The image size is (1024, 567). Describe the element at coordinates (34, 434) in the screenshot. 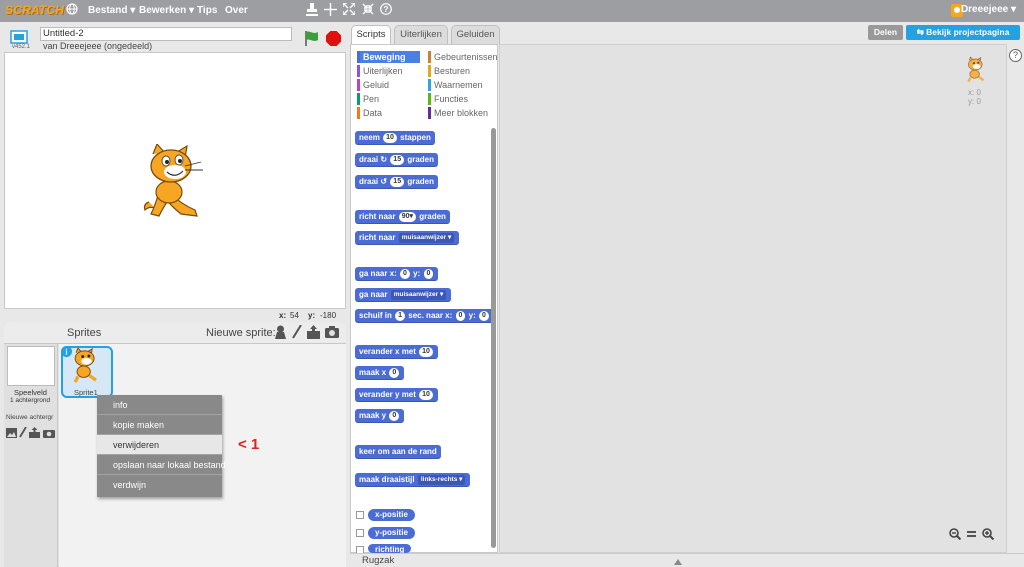

I see `backdrop-upload-icon` at that location.